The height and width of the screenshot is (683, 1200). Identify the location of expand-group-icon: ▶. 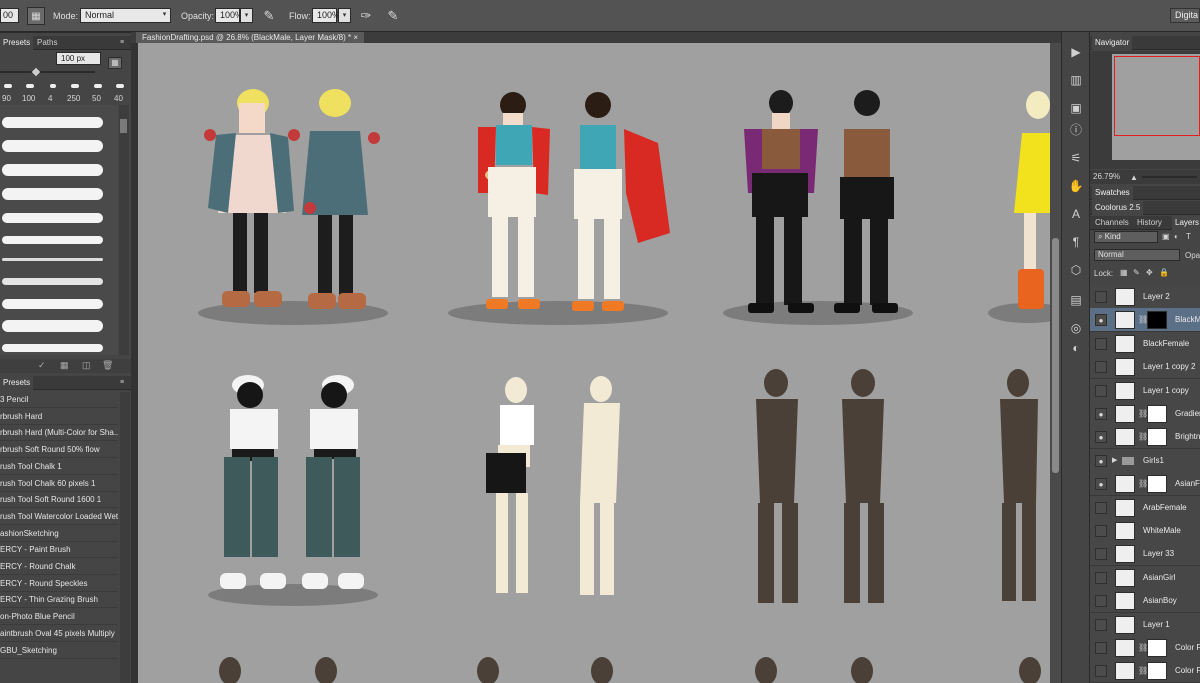
(1114, 460).